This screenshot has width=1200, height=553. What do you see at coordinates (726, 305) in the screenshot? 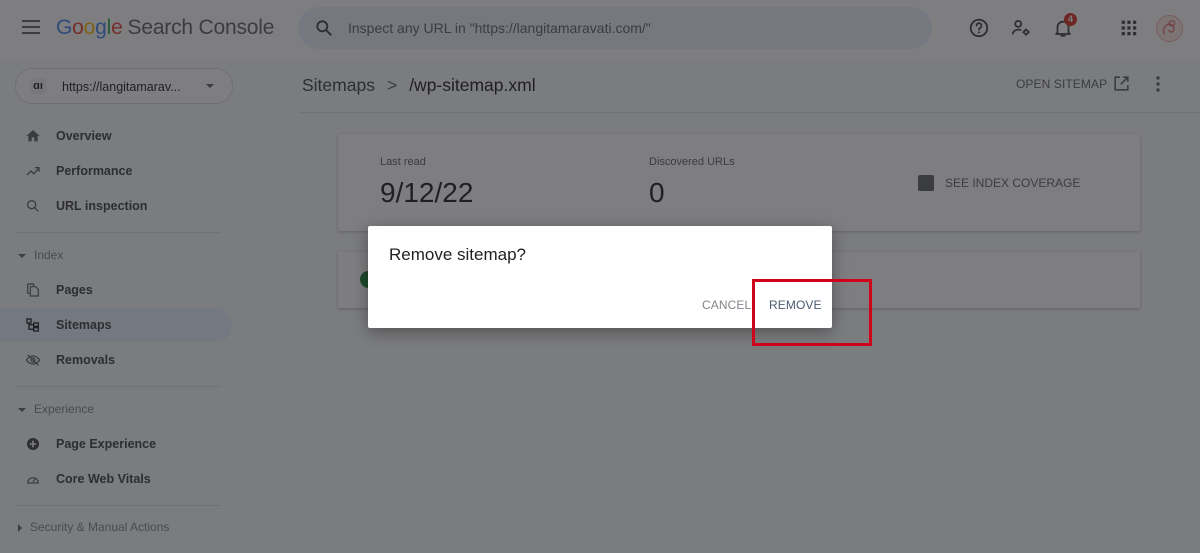
I see `cancel-button: CANCEL` at bounding box center [726, 305].